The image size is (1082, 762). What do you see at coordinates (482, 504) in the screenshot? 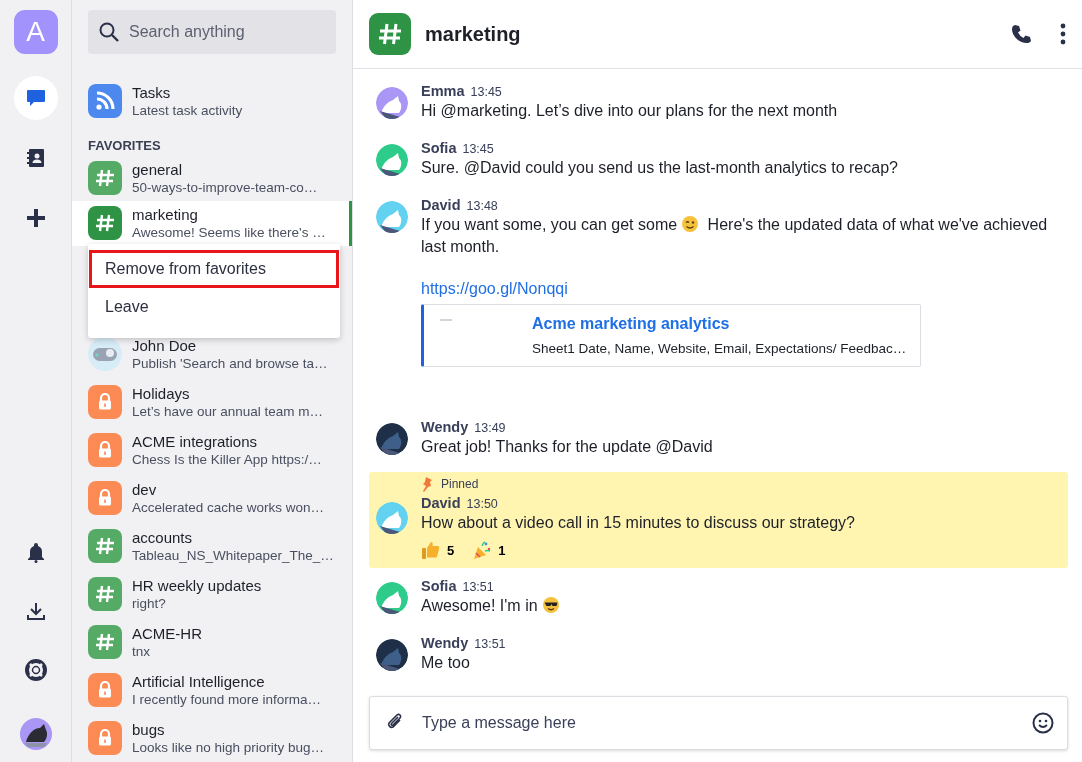
I see `timestamp: 13:50` at bounding box center [482, 504].